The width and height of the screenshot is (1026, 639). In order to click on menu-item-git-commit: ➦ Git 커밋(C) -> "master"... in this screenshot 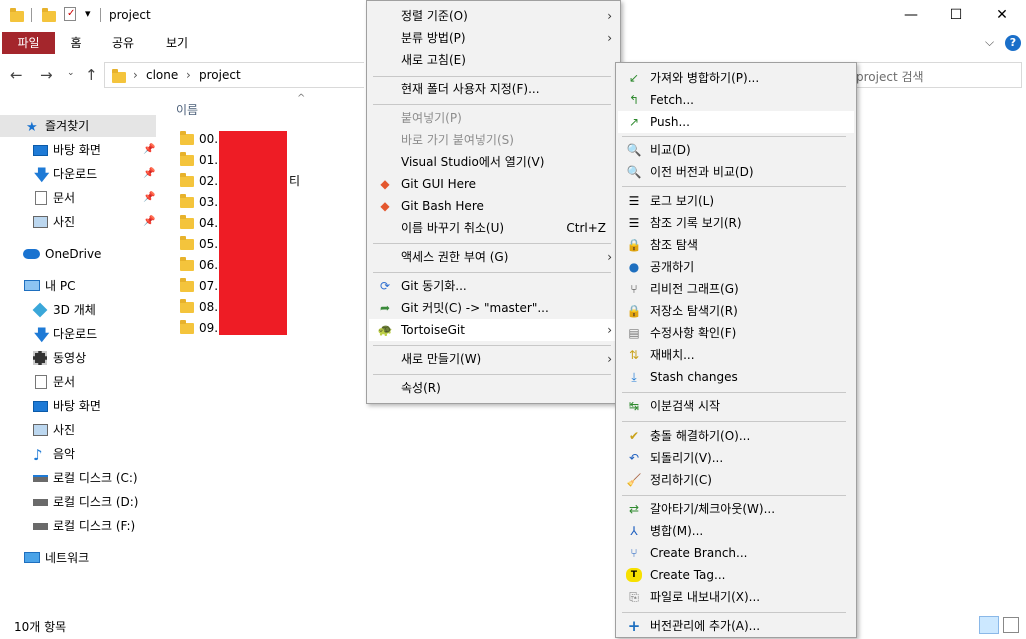, I will do `click(493, 308)`.